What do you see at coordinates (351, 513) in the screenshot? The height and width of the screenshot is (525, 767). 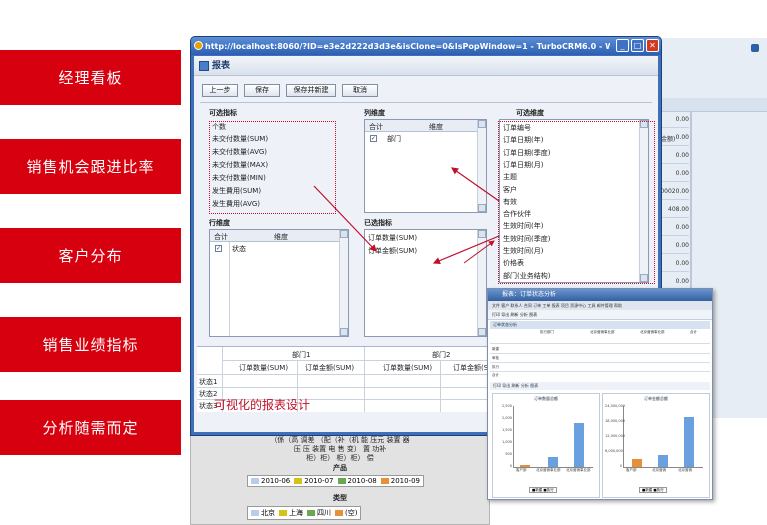 I see `legend-label: (空)` at bounding box center [351, 513].